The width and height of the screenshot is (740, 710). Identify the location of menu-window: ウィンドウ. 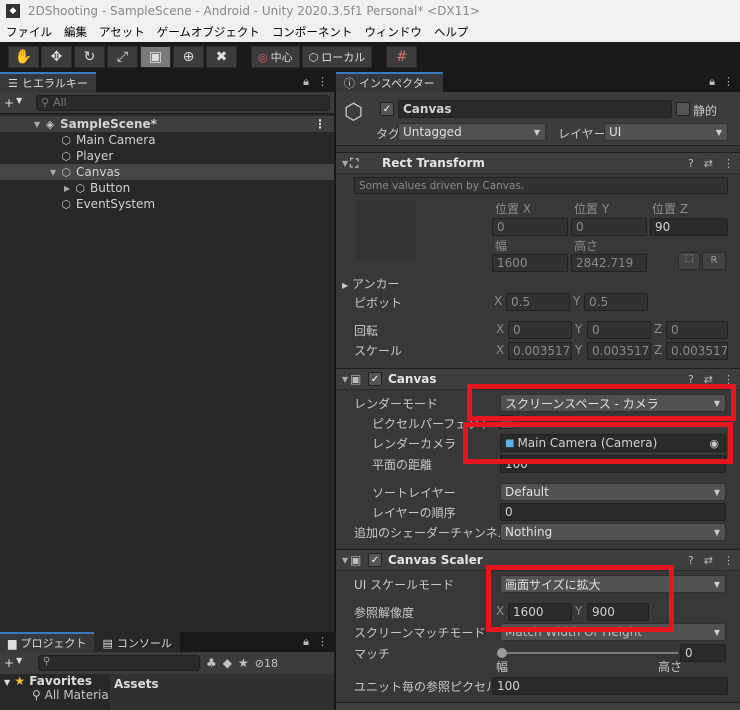
(393, 32).